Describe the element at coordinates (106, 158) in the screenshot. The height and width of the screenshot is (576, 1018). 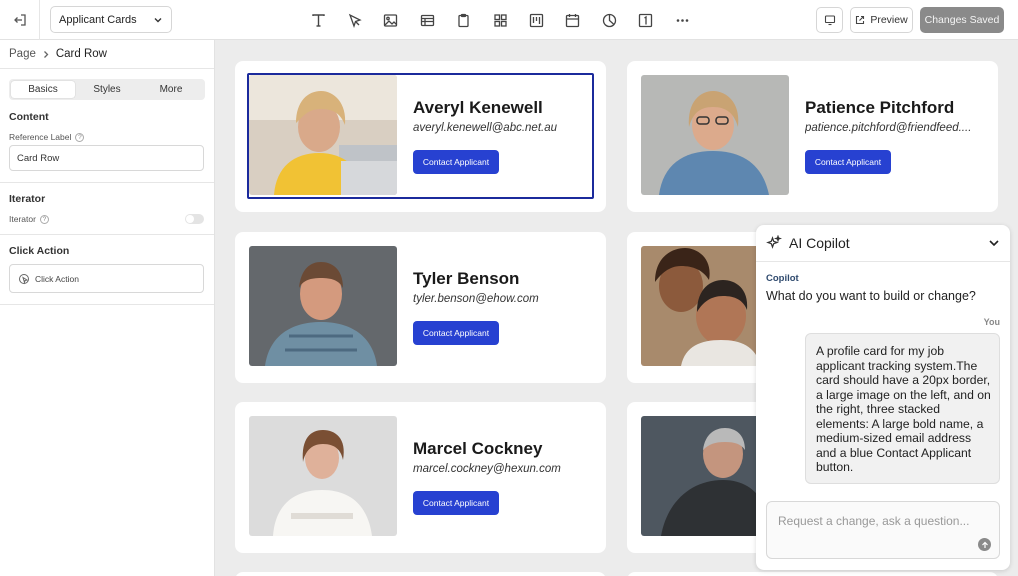
I see `reference-label-input: Card Row` at that location.